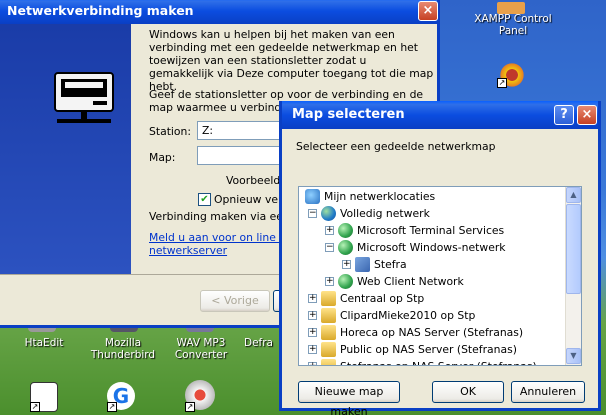  What do you see at coordinates (188, 250) in the screenshot?
I see `signup-link-line2: netwerkserver` at bounding box center [188, 250].